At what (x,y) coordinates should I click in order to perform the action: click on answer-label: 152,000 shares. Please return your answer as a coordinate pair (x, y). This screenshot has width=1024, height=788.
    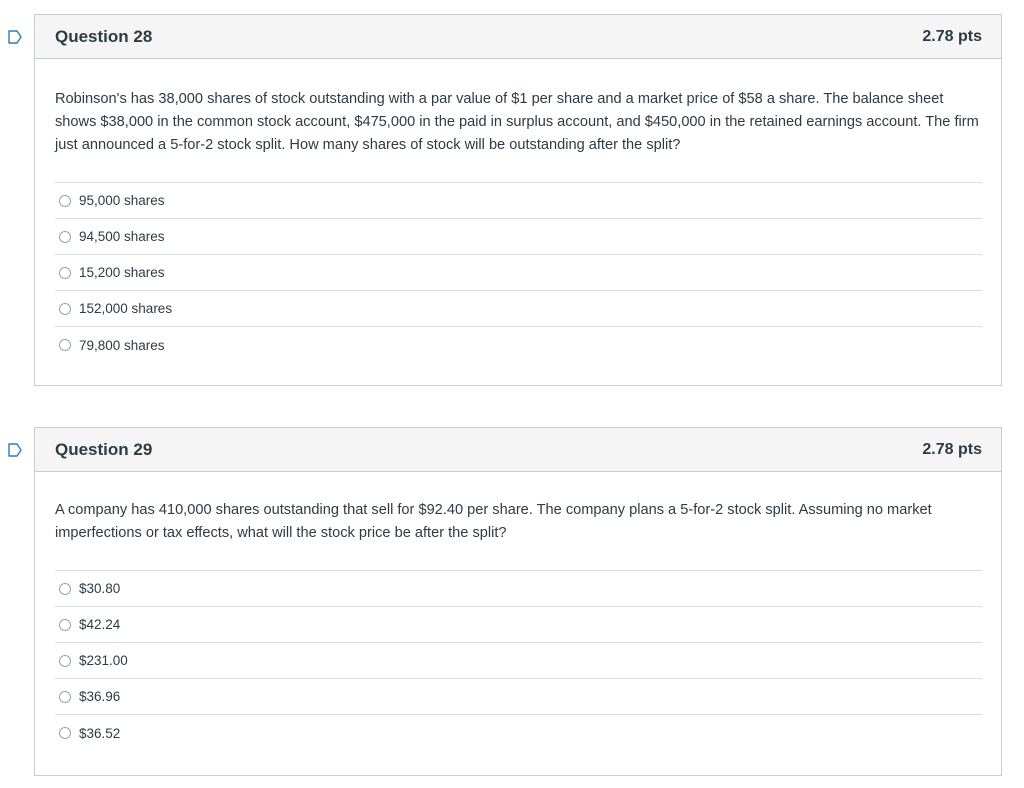
    Looking at the image, I should click on (125, 308).